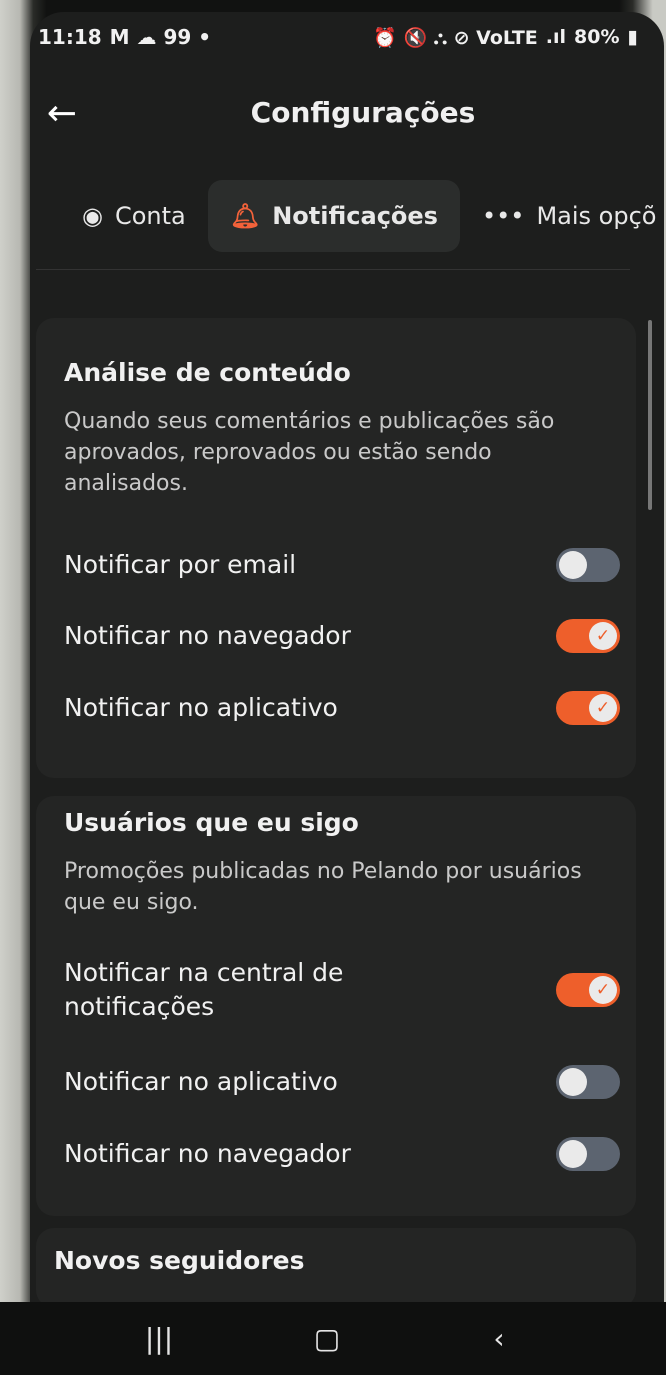  I want to click on system-icons: ⏰ 🔇 ⛬ ⊘ VoLTE, so click(455, 37).